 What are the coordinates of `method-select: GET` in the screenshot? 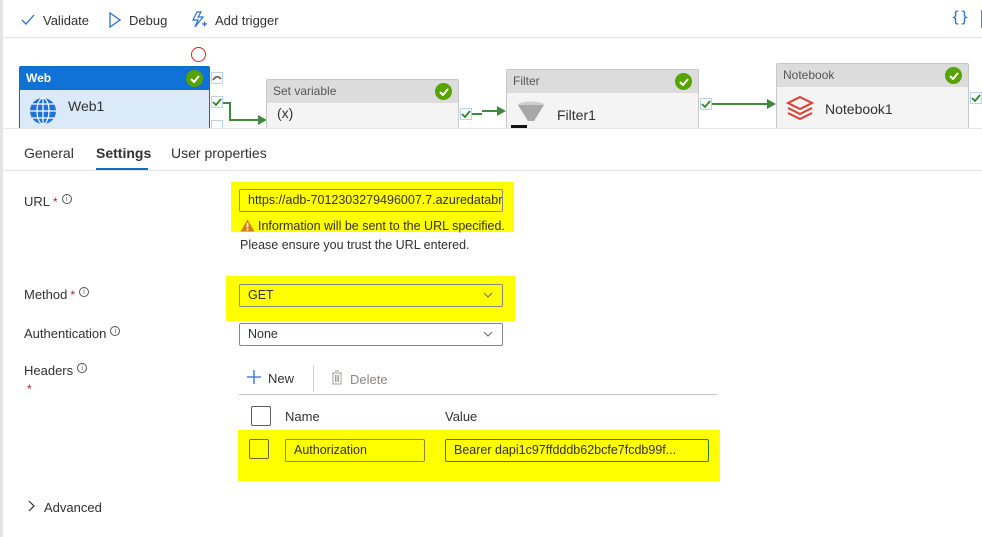 It's located at (371, 295).